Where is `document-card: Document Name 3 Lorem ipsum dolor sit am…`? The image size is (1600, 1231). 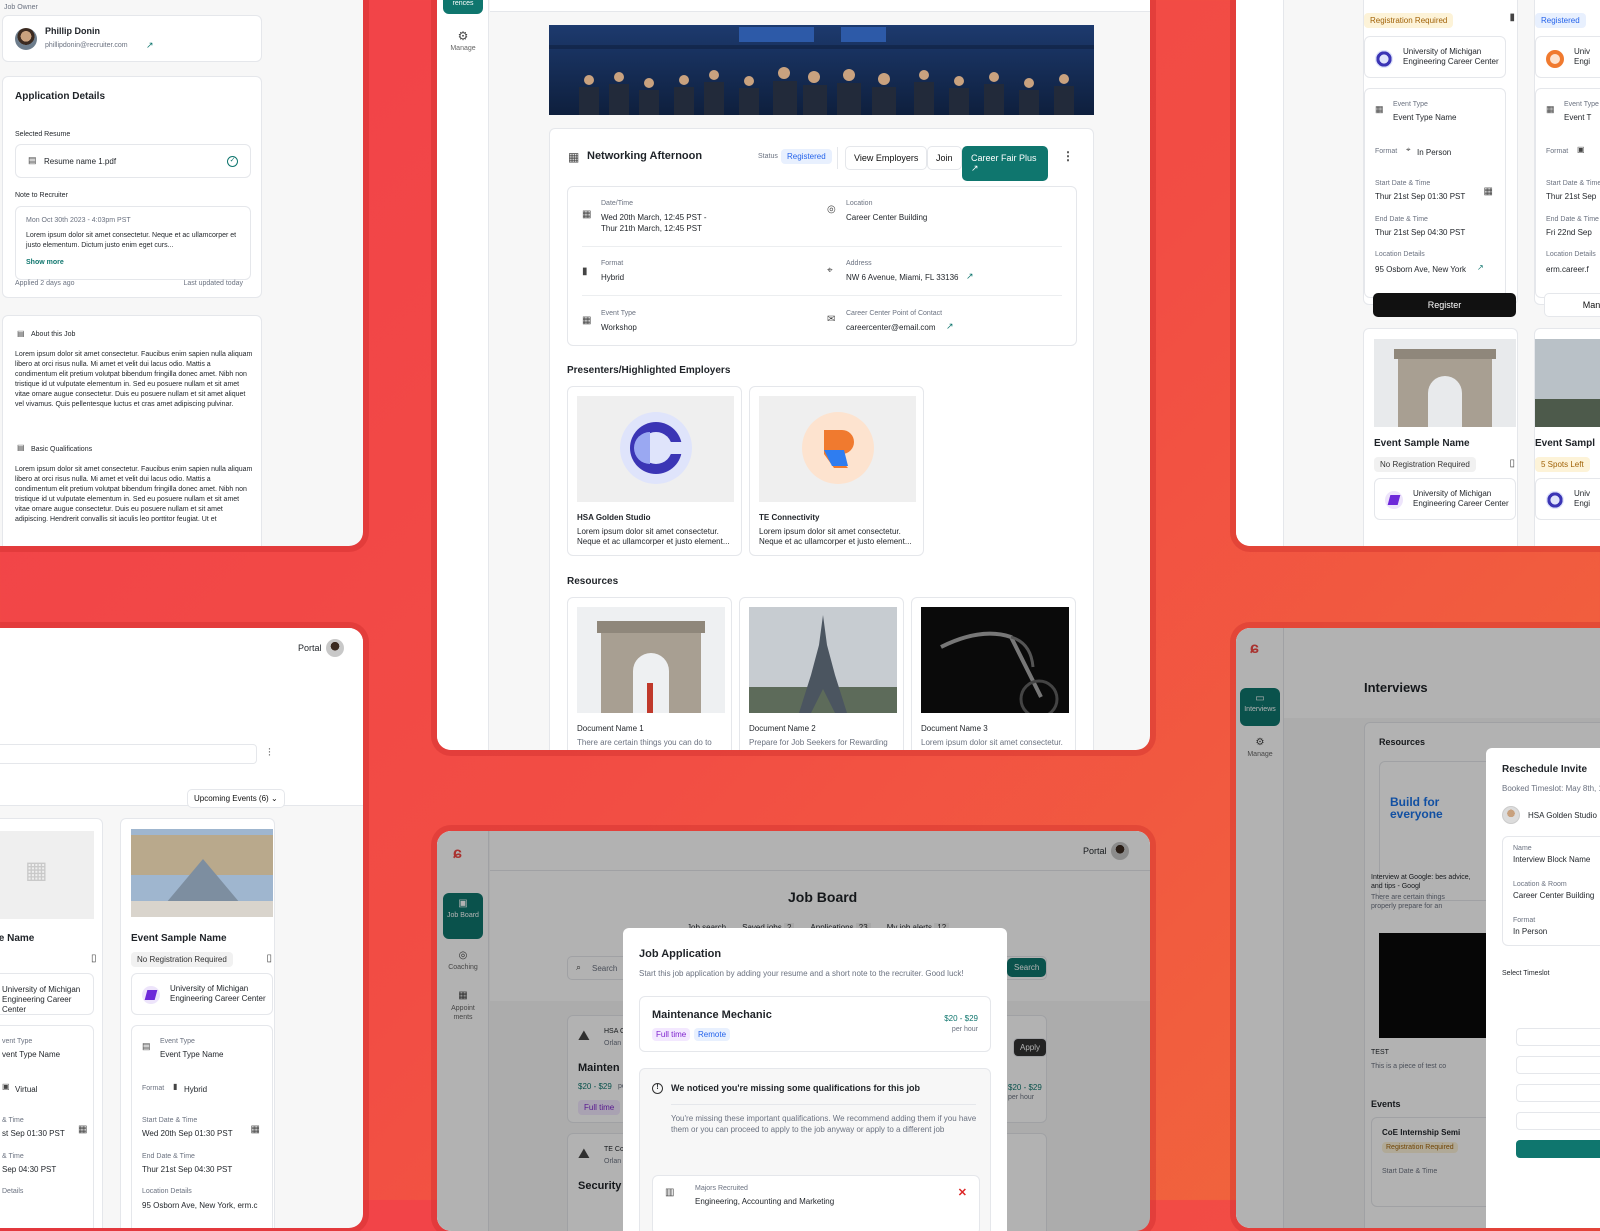
document-card: Document Name 3 Lorem ipsum dolor sit am… is located at coordinates (993, 673).